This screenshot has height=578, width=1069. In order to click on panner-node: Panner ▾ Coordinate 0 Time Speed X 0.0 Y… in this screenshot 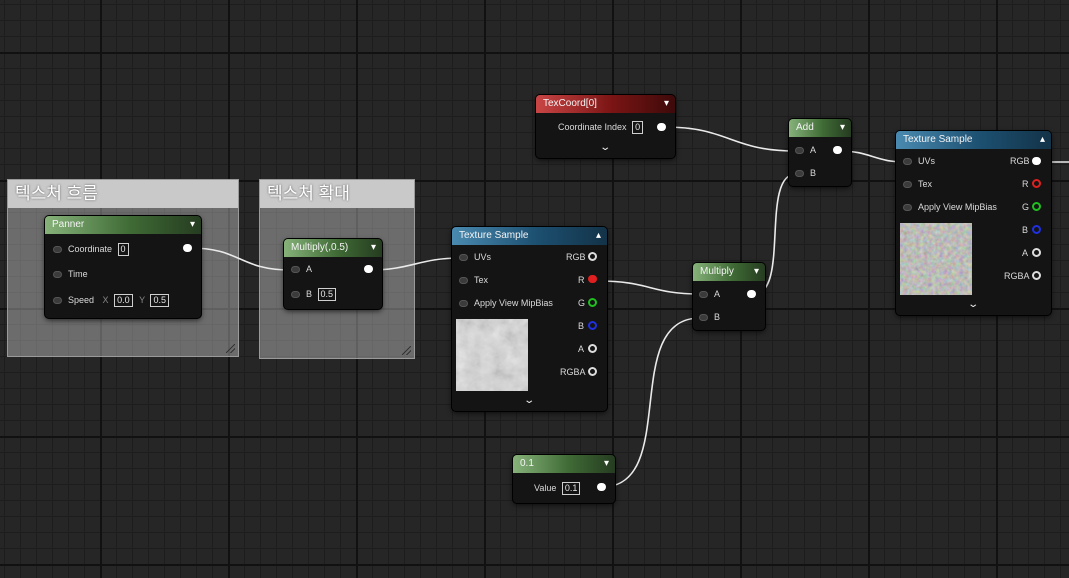, I will do `click(123, 267)`.